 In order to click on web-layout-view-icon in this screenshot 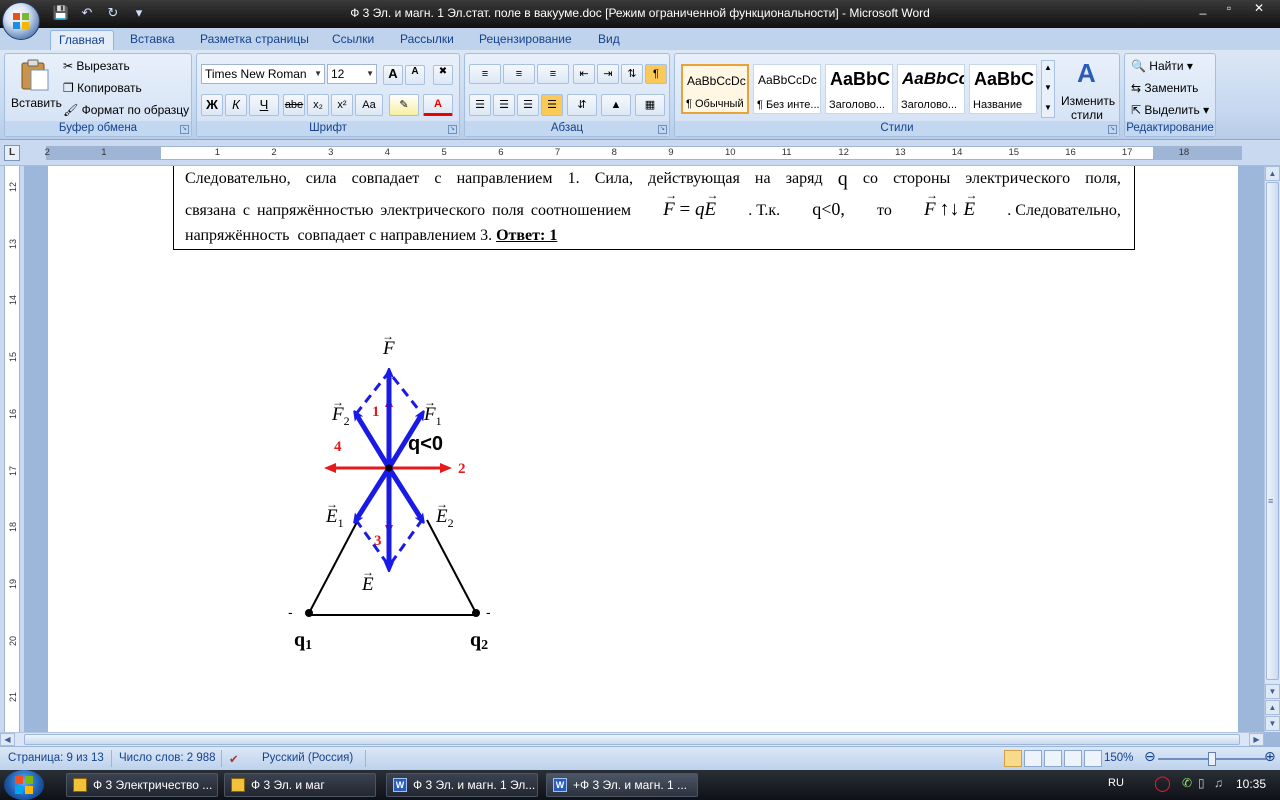, I will do `click(1053, 758)`.